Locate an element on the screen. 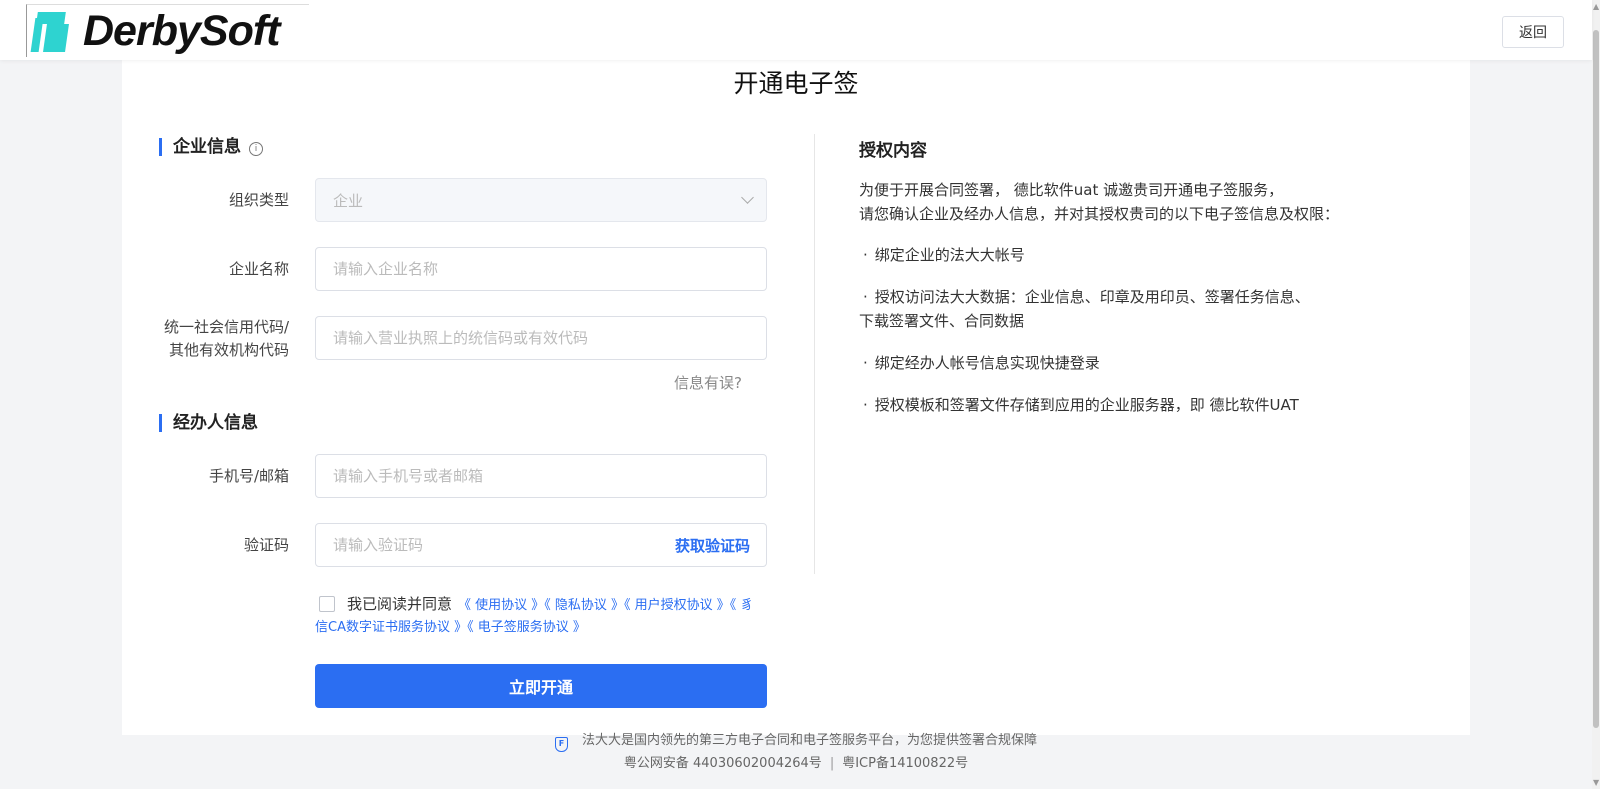  agreement-links-line2: 信CA数字证书服务协议 》《 电子签服务协议 》 is located at coordinates (545, 628).